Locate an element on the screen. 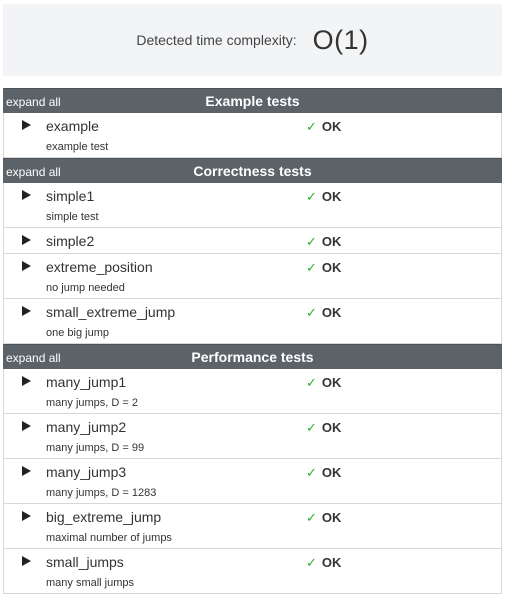  complexity-label: Detected time complexity: is located at coordinates (216, 40).